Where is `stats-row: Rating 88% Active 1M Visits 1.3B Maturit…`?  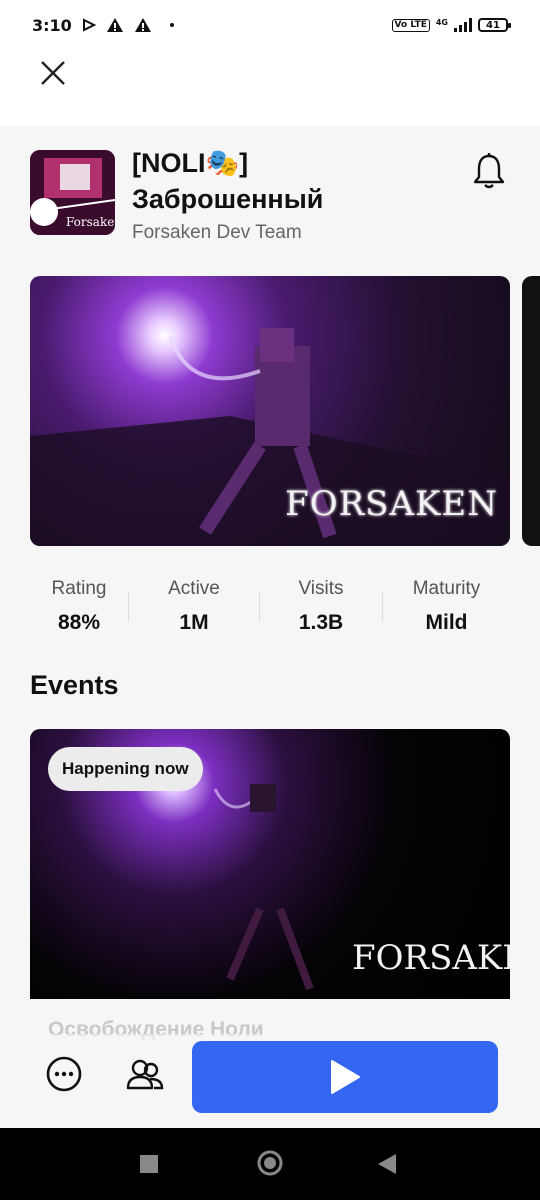
stats-row: Rating 88% Active 1M Visits 1.3B Maturit… is located at coordinates (270, 608).